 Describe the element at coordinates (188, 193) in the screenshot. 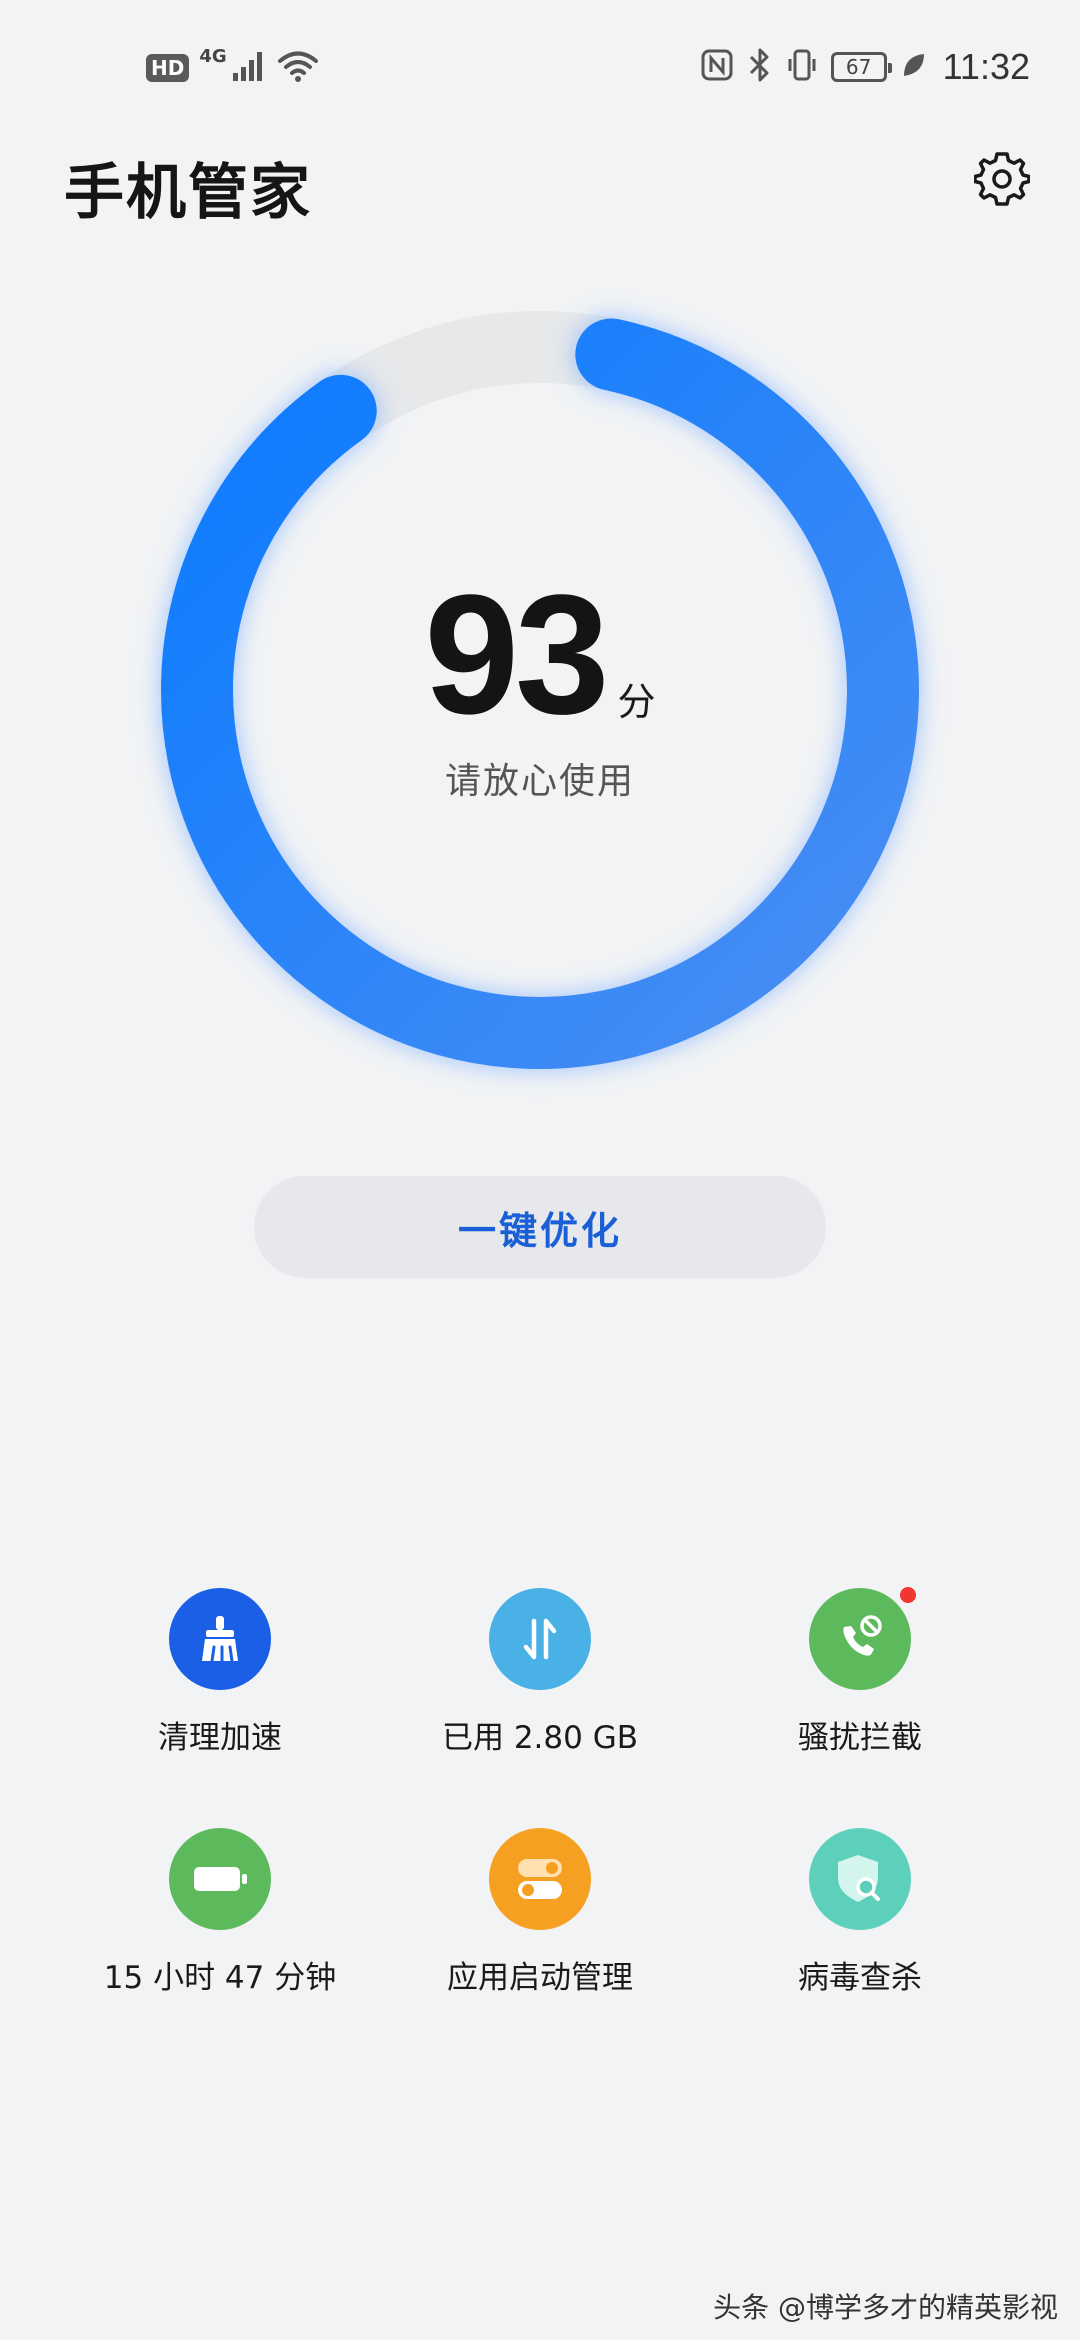

I see `page-title: 手机管家` at that location.